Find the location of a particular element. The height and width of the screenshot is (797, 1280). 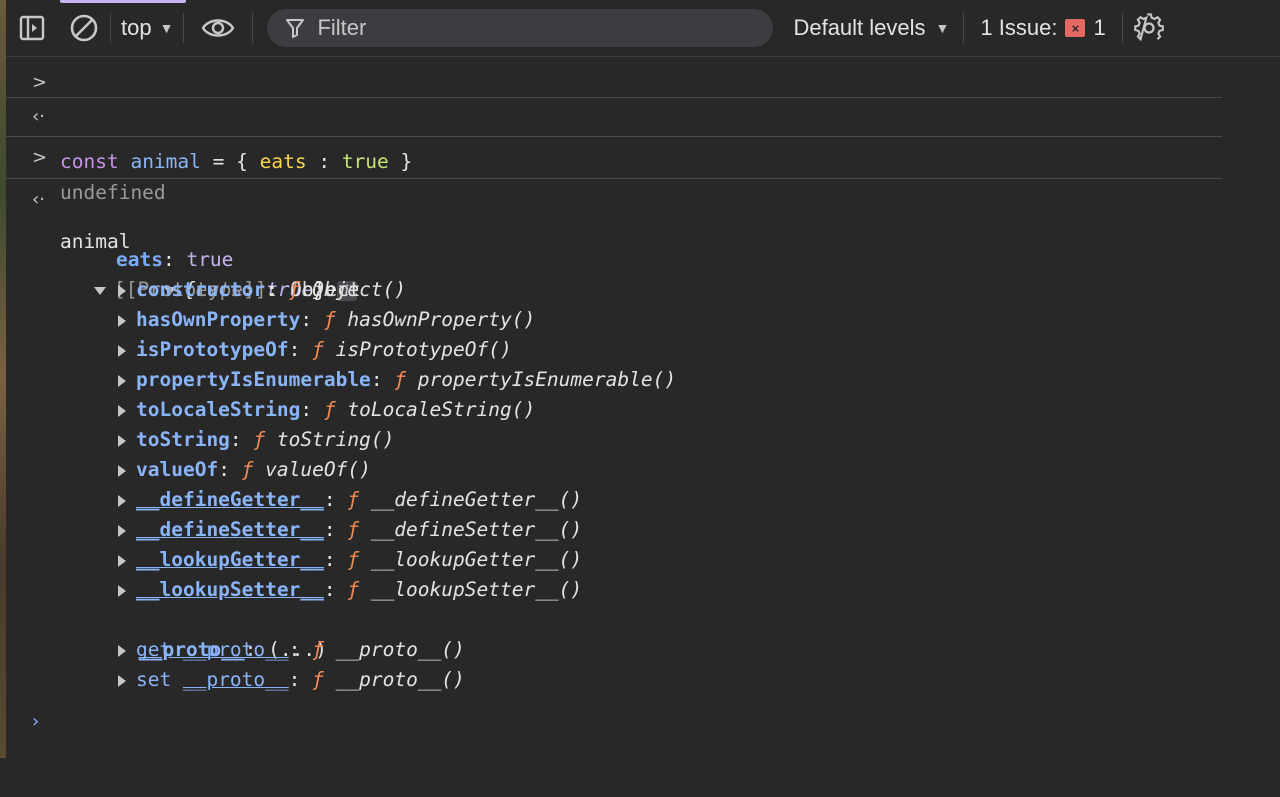

own-property-row: eats: true is located at coordinates (175, 259).